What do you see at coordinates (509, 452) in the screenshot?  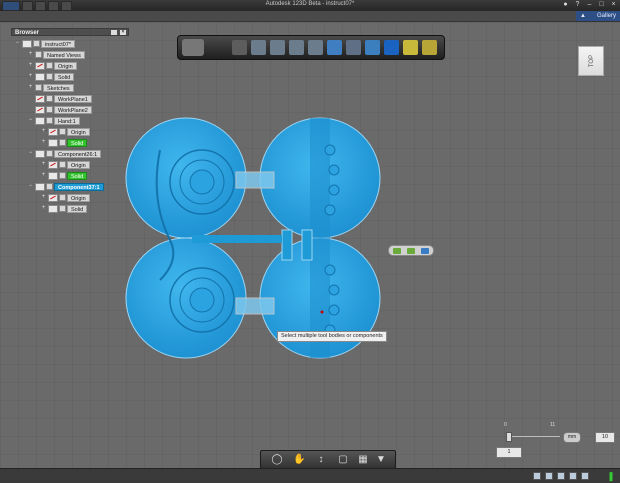 I see `snap-value-input: 1` at bounding box center [509, 452].